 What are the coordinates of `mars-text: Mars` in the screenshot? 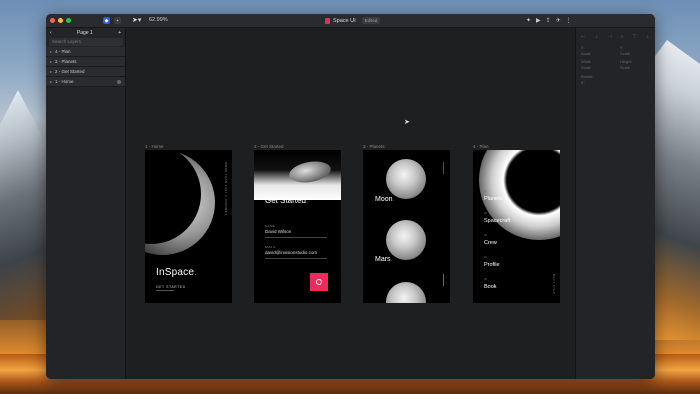 It's located at (383, 259).